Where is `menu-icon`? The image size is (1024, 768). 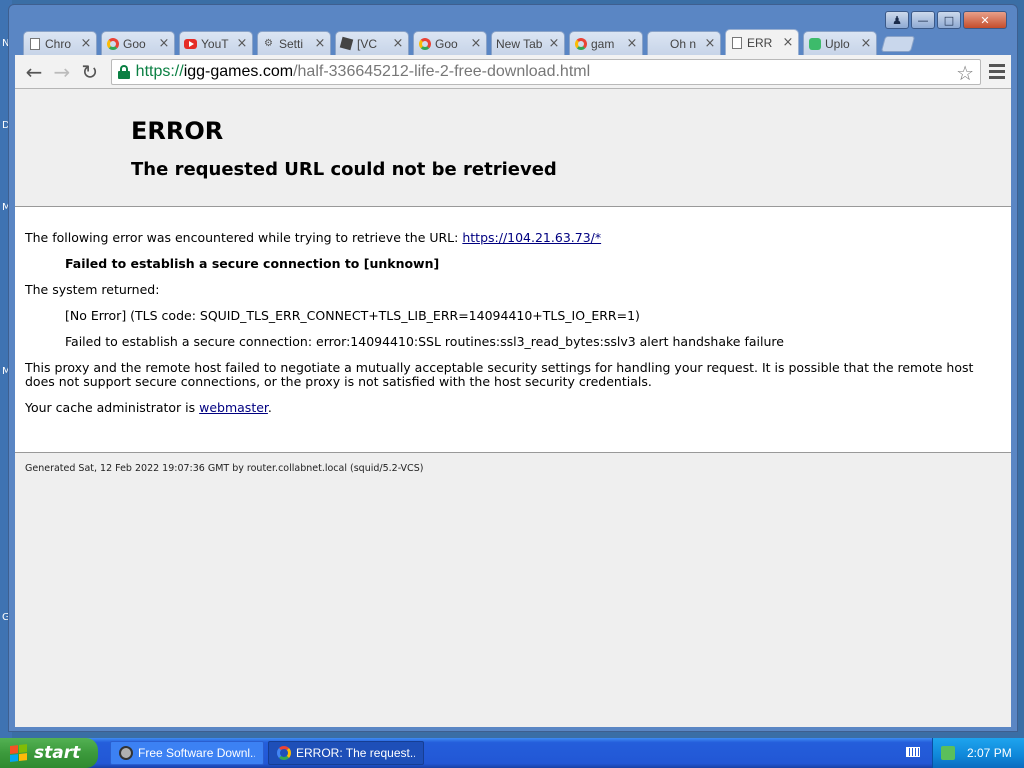
menu-icon is located at coordinates (997, 71).